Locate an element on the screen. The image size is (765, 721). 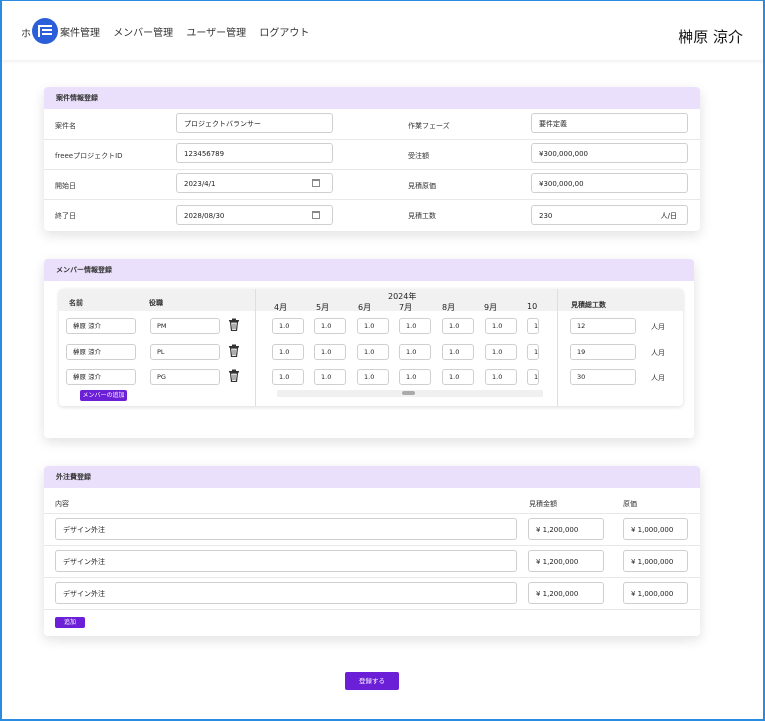
add-member-button: メンバーの追加 is located at coordinates (103, 395).